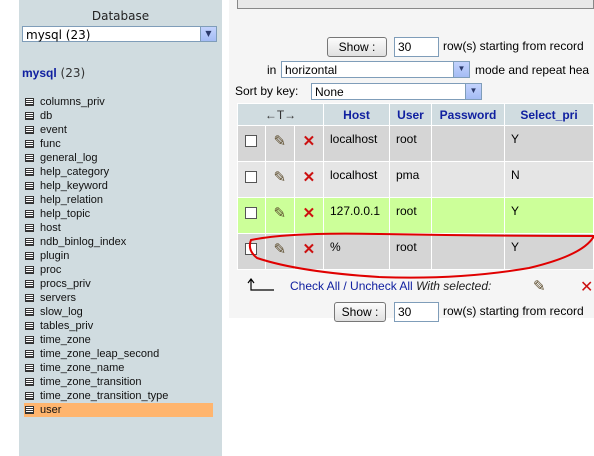  What do you see at coordinates (356, 215) in the screenshot?
I see `cell-host: 127.0.0.1` at bounding box center [356, 215].